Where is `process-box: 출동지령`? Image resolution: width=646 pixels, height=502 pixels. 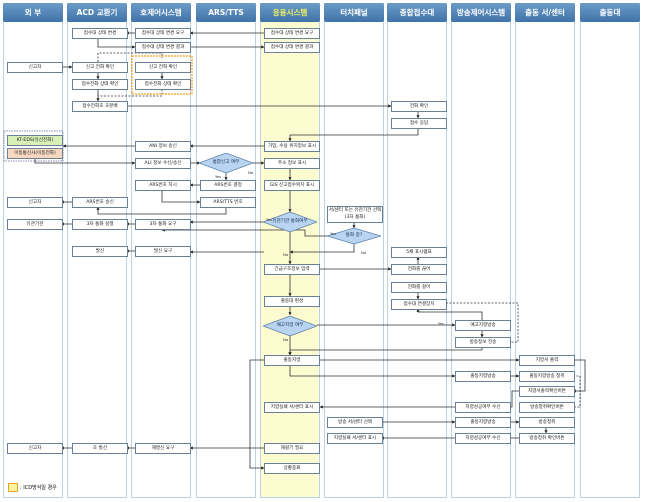
process-box: 출동지령 is located at coordinates (292, 360).